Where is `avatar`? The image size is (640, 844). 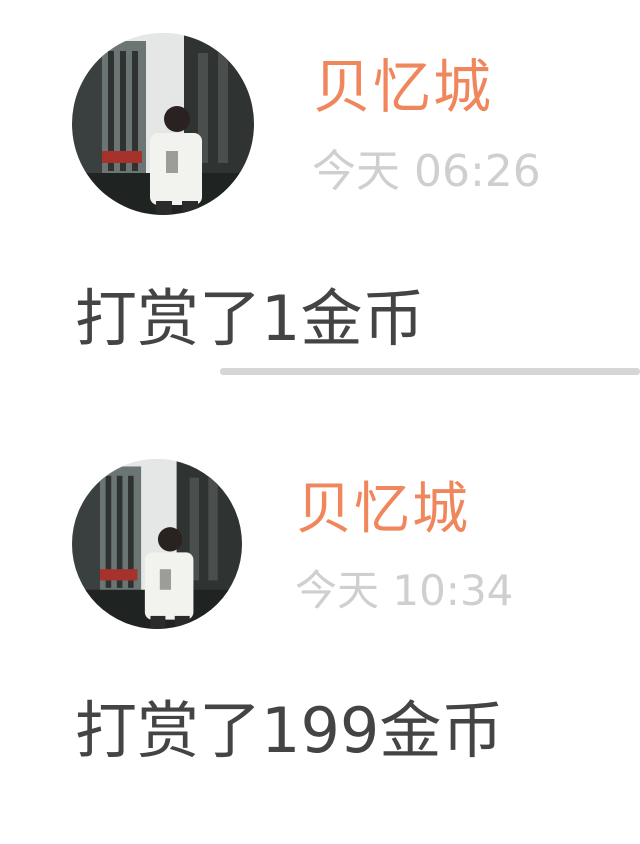
avatar is located at coordinates (157, 544).